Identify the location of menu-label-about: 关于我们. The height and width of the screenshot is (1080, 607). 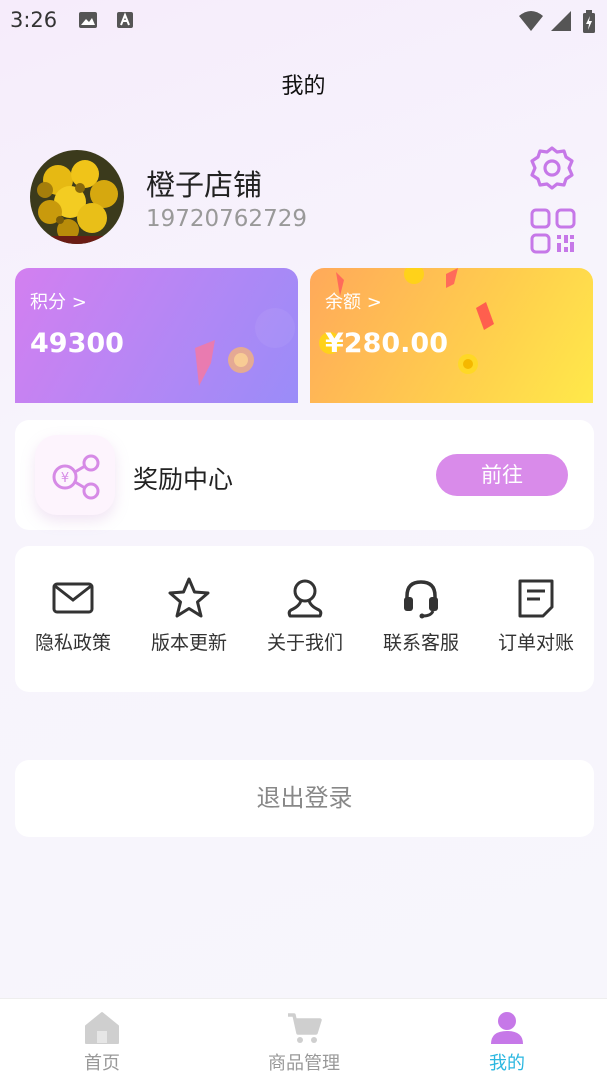
(304, 643).